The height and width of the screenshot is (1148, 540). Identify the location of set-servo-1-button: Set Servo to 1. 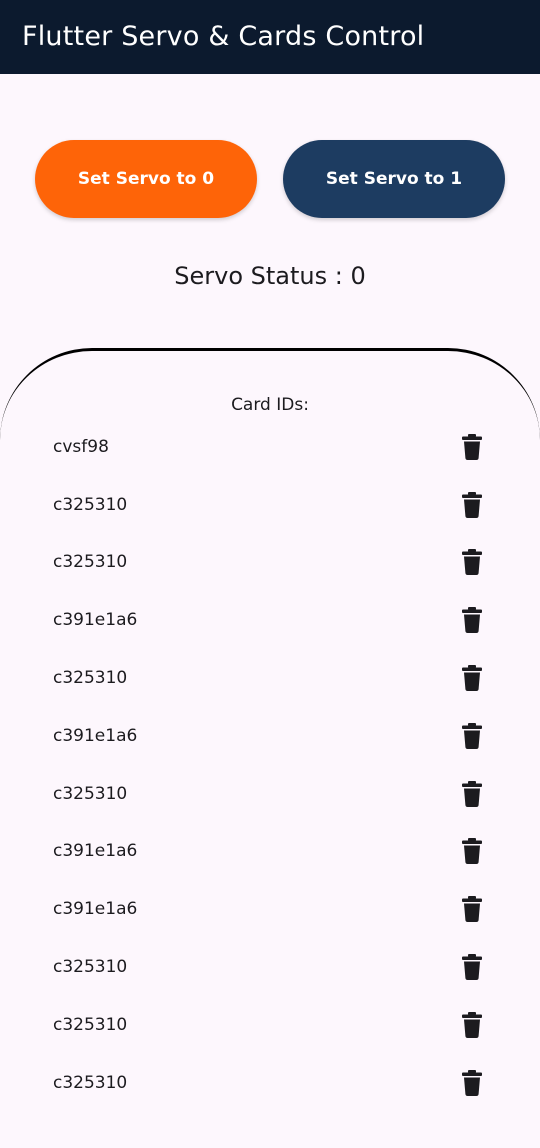
(394, 179).